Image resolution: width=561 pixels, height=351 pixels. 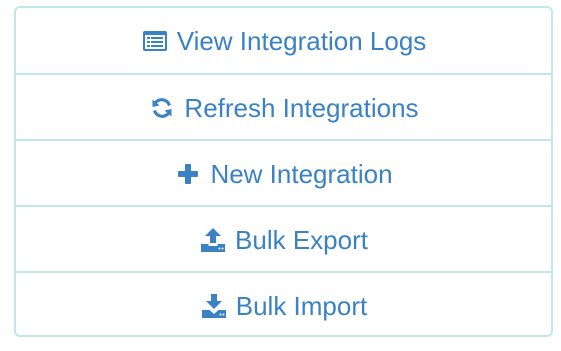 What do you see at coordinates (301, 108) in the screenshot?
I see `refresh-integrations-label: Refresh Integrations` at bounding box center [301, 108].